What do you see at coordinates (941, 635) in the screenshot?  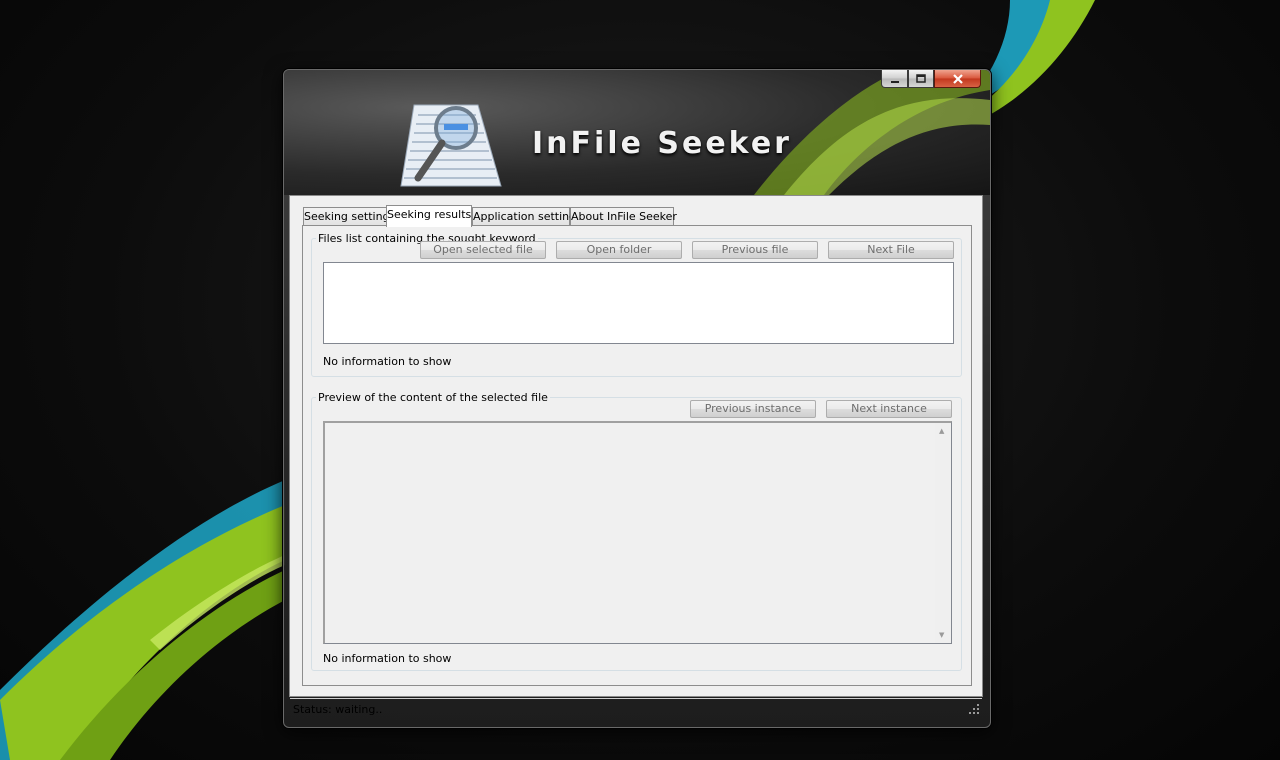 I see `scroll-down-icon: ▼` at bounding box center [941, 635].